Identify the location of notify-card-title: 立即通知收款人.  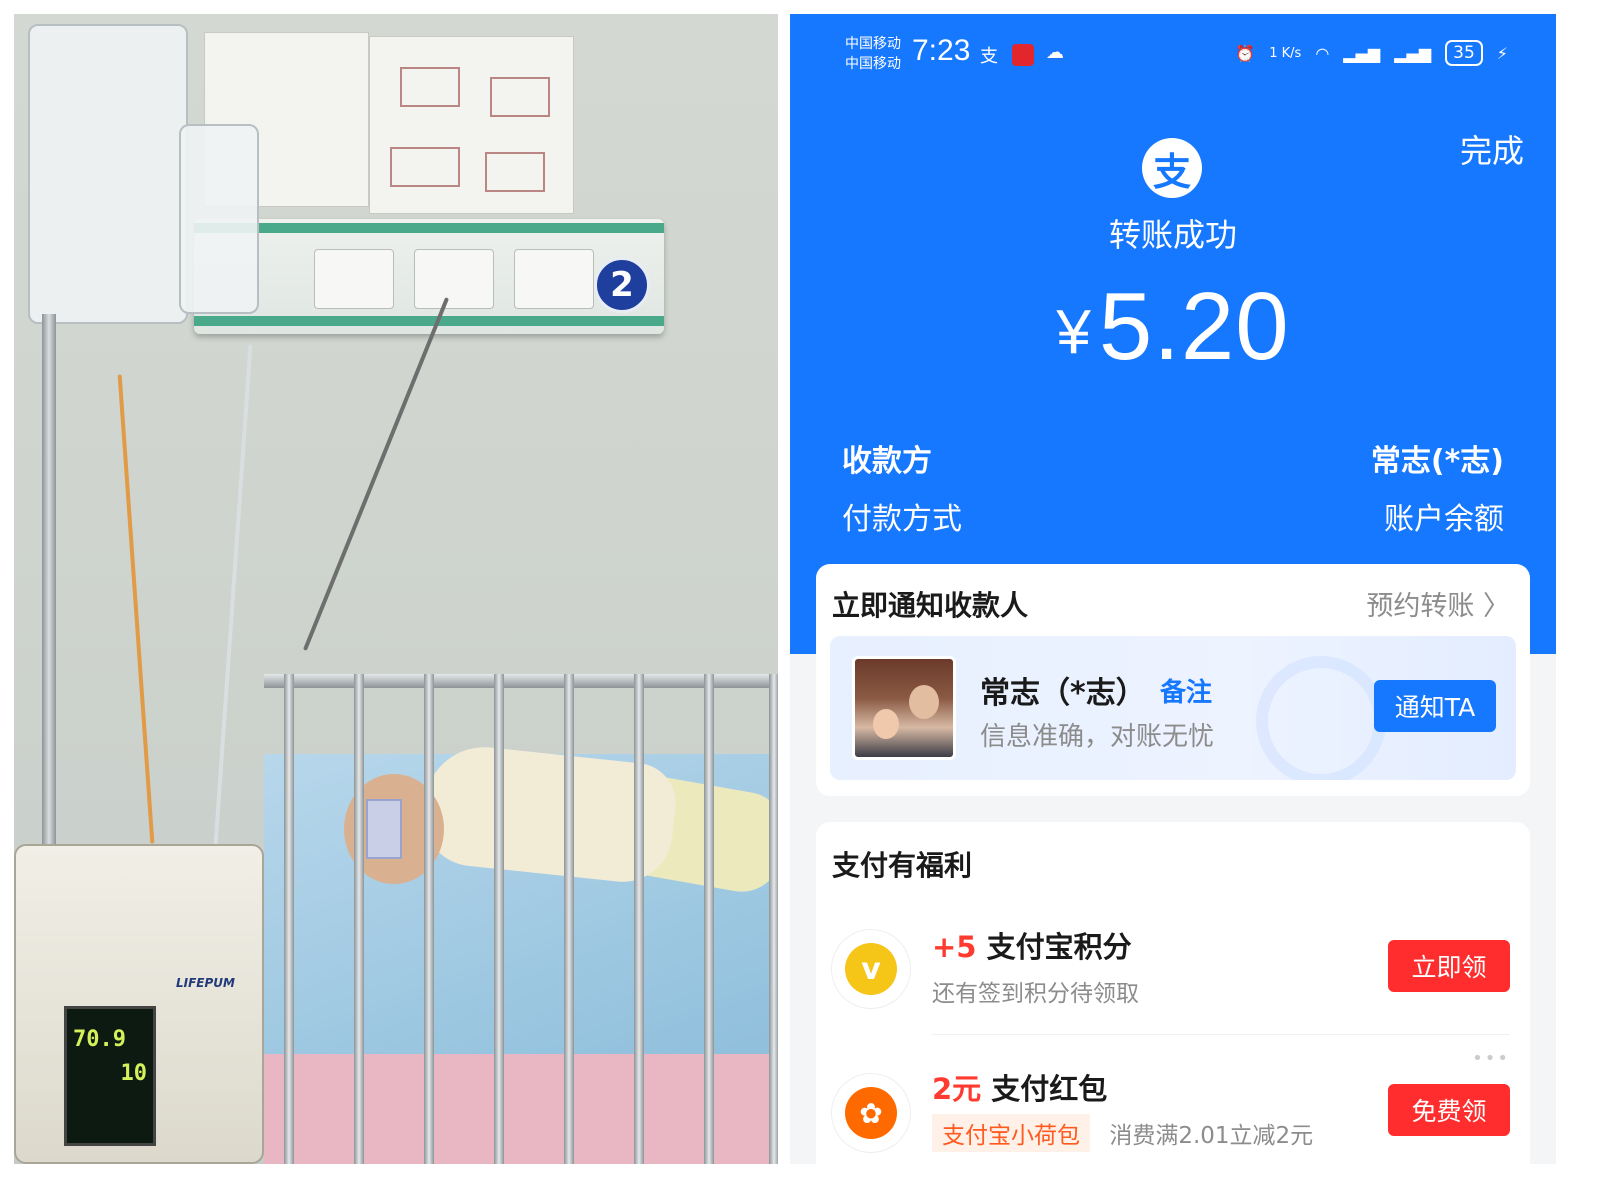
(930, 605).